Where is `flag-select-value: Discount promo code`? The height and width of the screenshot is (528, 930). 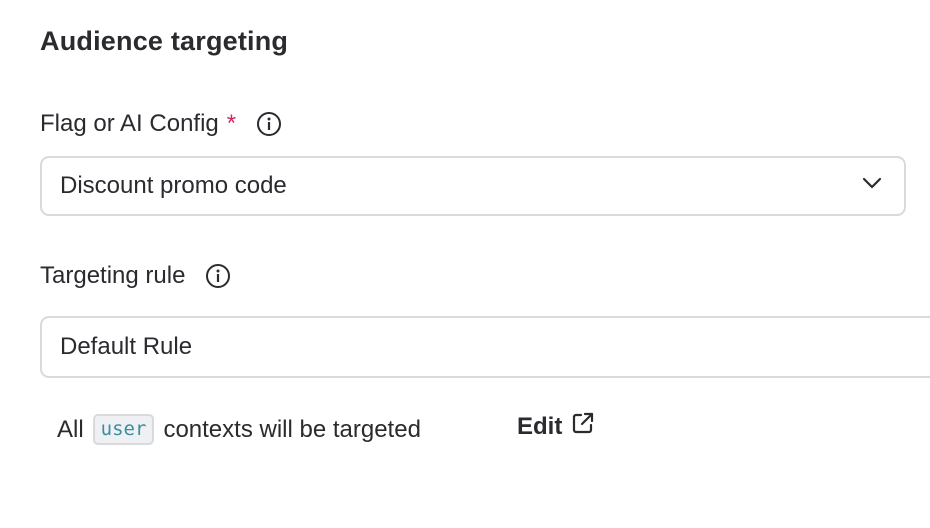
flag-select-value: Discount promo code is located at coordinates (173, 185).